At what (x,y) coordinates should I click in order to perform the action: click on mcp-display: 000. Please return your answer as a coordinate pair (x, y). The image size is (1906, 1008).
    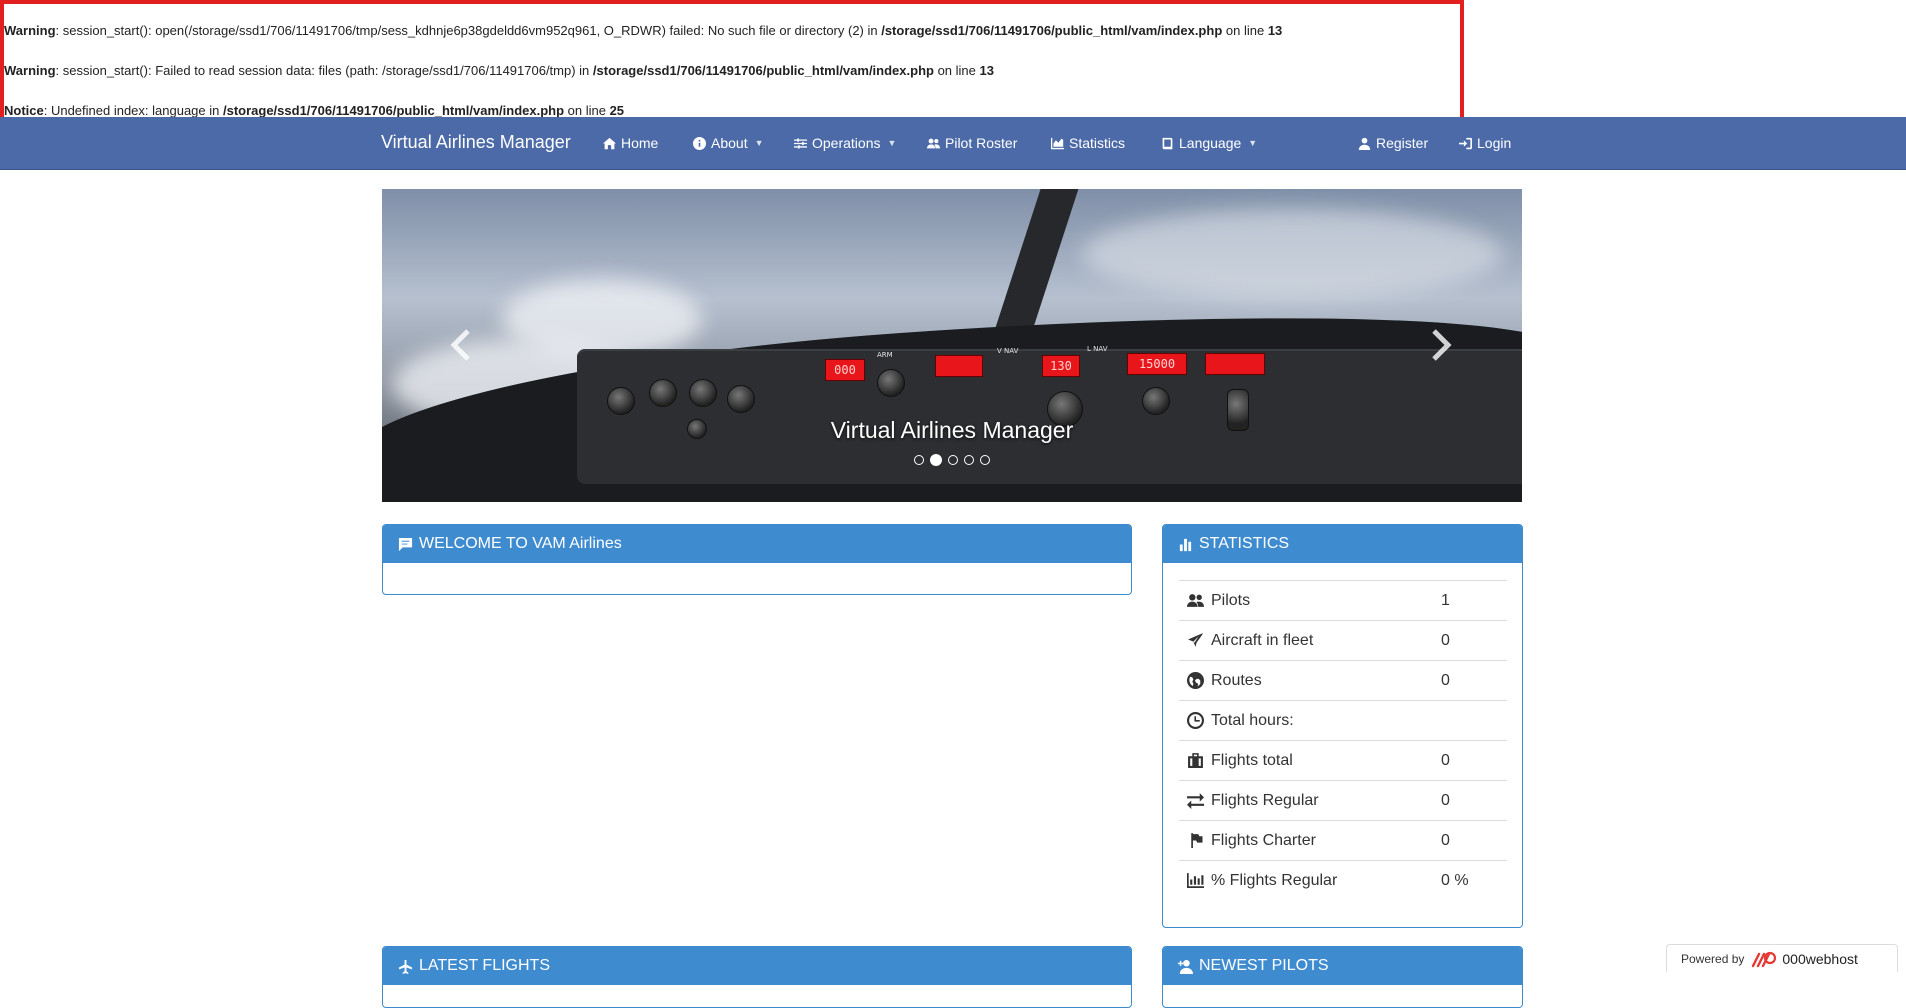
    Looking at the image, I should click on (845, 370).